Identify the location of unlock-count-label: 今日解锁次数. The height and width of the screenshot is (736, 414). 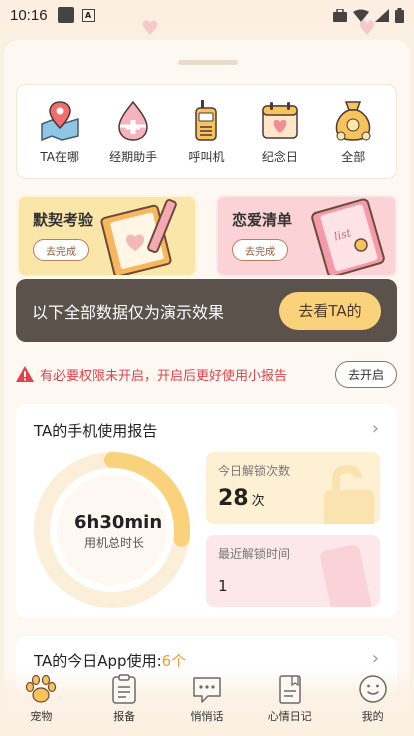
(254, 471).